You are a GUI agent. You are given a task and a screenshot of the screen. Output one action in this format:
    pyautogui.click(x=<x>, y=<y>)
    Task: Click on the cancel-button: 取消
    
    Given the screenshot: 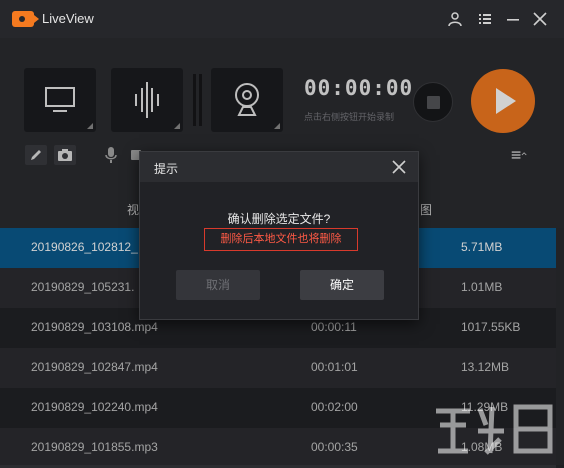 What is the action you would take?
    pyautogui.click(x=218, y=285)
    